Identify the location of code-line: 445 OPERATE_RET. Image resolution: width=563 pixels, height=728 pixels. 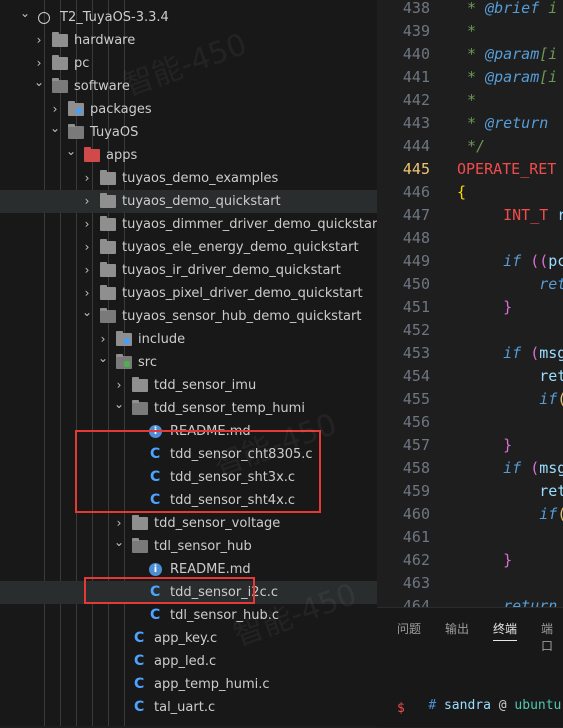
(470, 169).